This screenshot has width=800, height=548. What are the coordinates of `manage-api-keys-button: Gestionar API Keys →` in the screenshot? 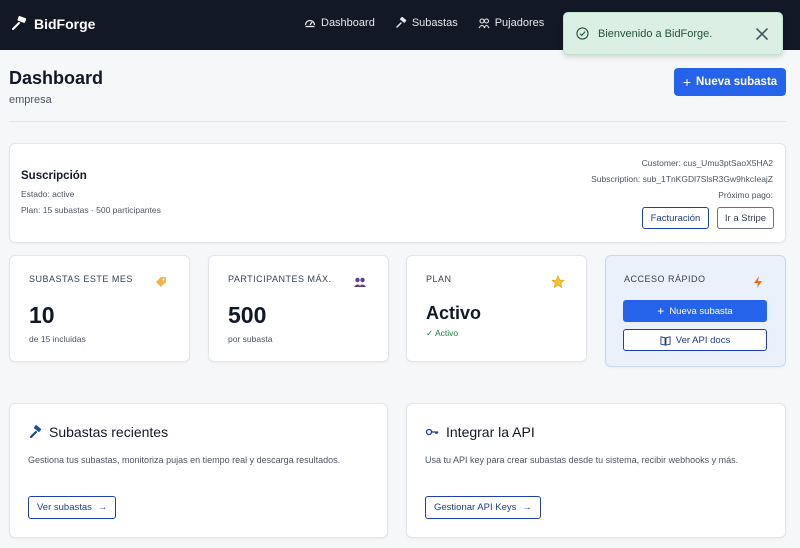 It's located at (483, 507).